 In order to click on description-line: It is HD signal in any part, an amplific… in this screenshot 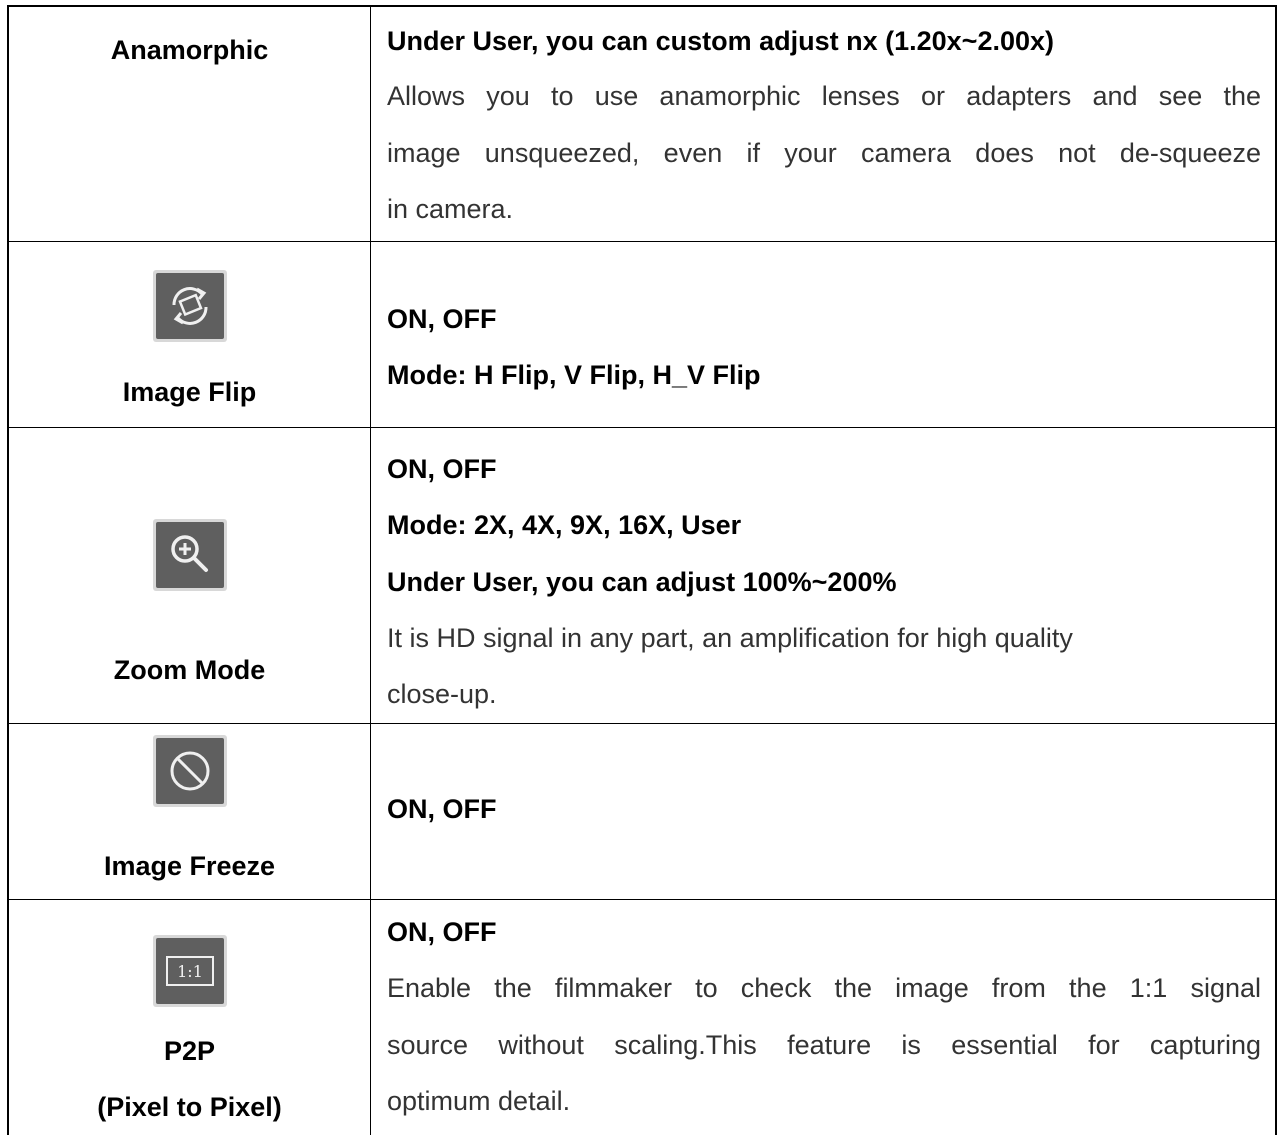, I will do `click(730, 638)`.